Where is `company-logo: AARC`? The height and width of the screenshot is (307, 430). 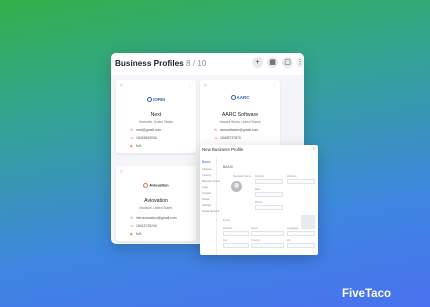 company-logo: AARC is located at coordinates (240, 98).